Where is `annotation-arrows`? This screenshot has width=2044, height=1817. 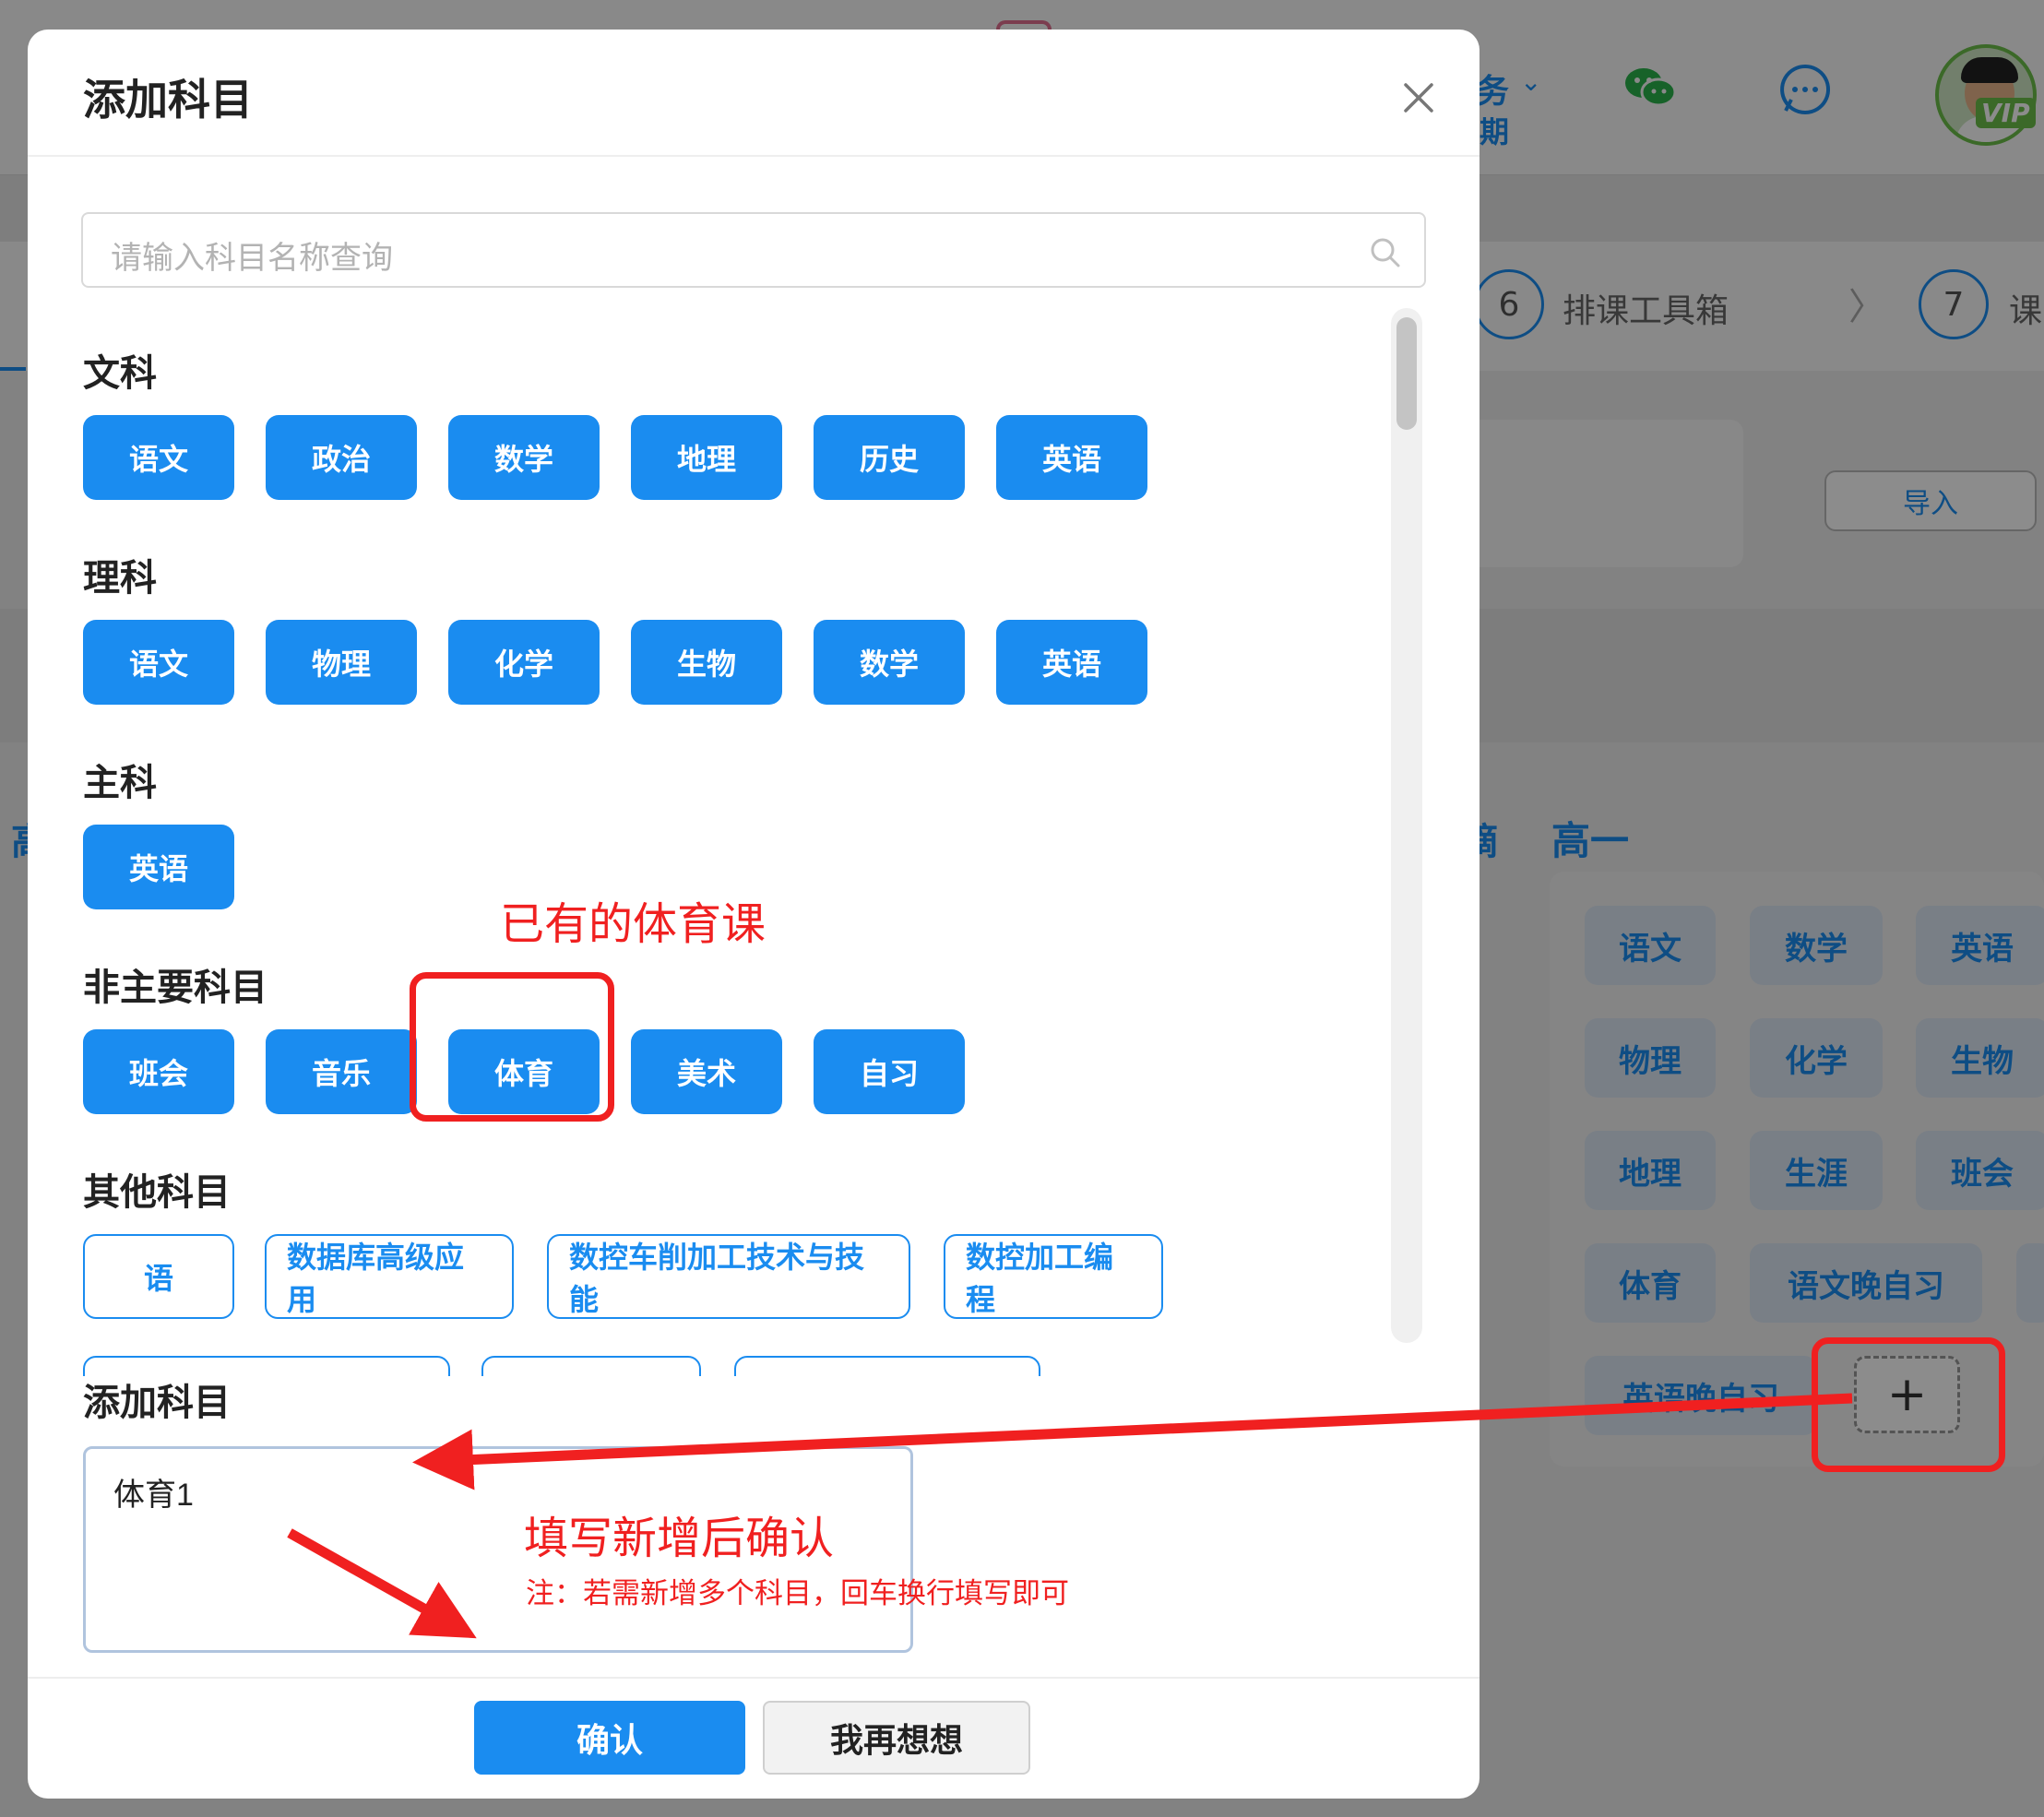 annotation-arrows is located at coordinates (1070, 1516).